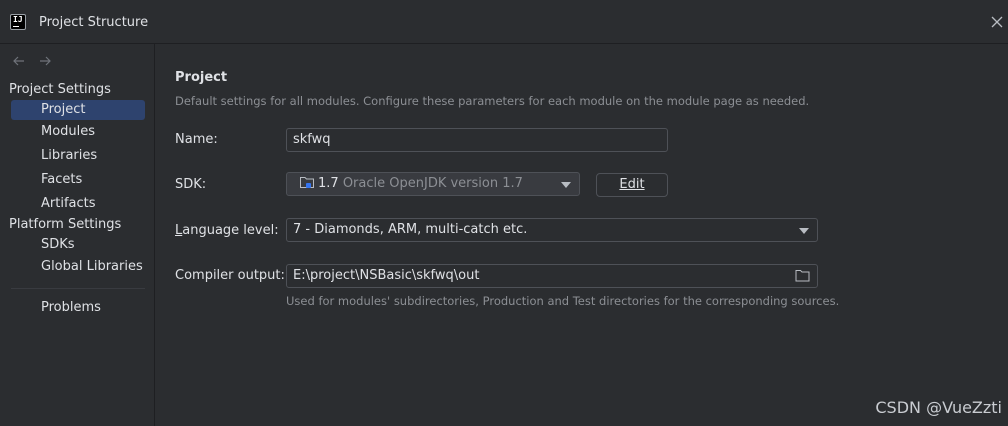 The image size is (1008, 426). What do you see at coordinates (477, 140) in the screenshot?
I see `project-name-input: skfwq` at bounding box center [477, 140].